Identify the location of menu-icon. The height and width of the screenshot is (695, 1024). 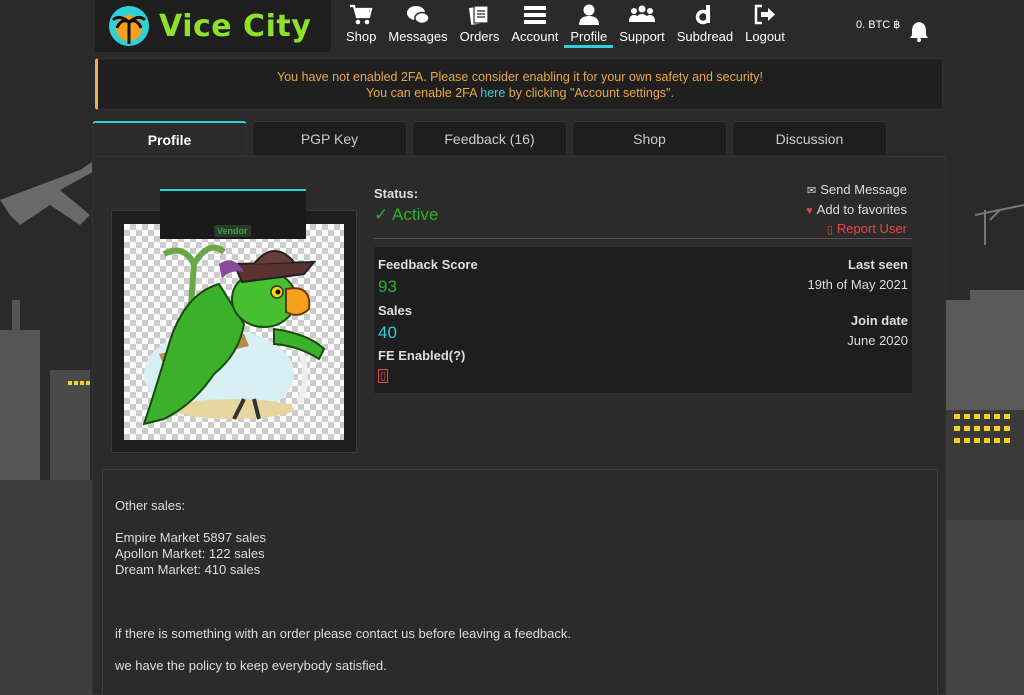
(535, 15).